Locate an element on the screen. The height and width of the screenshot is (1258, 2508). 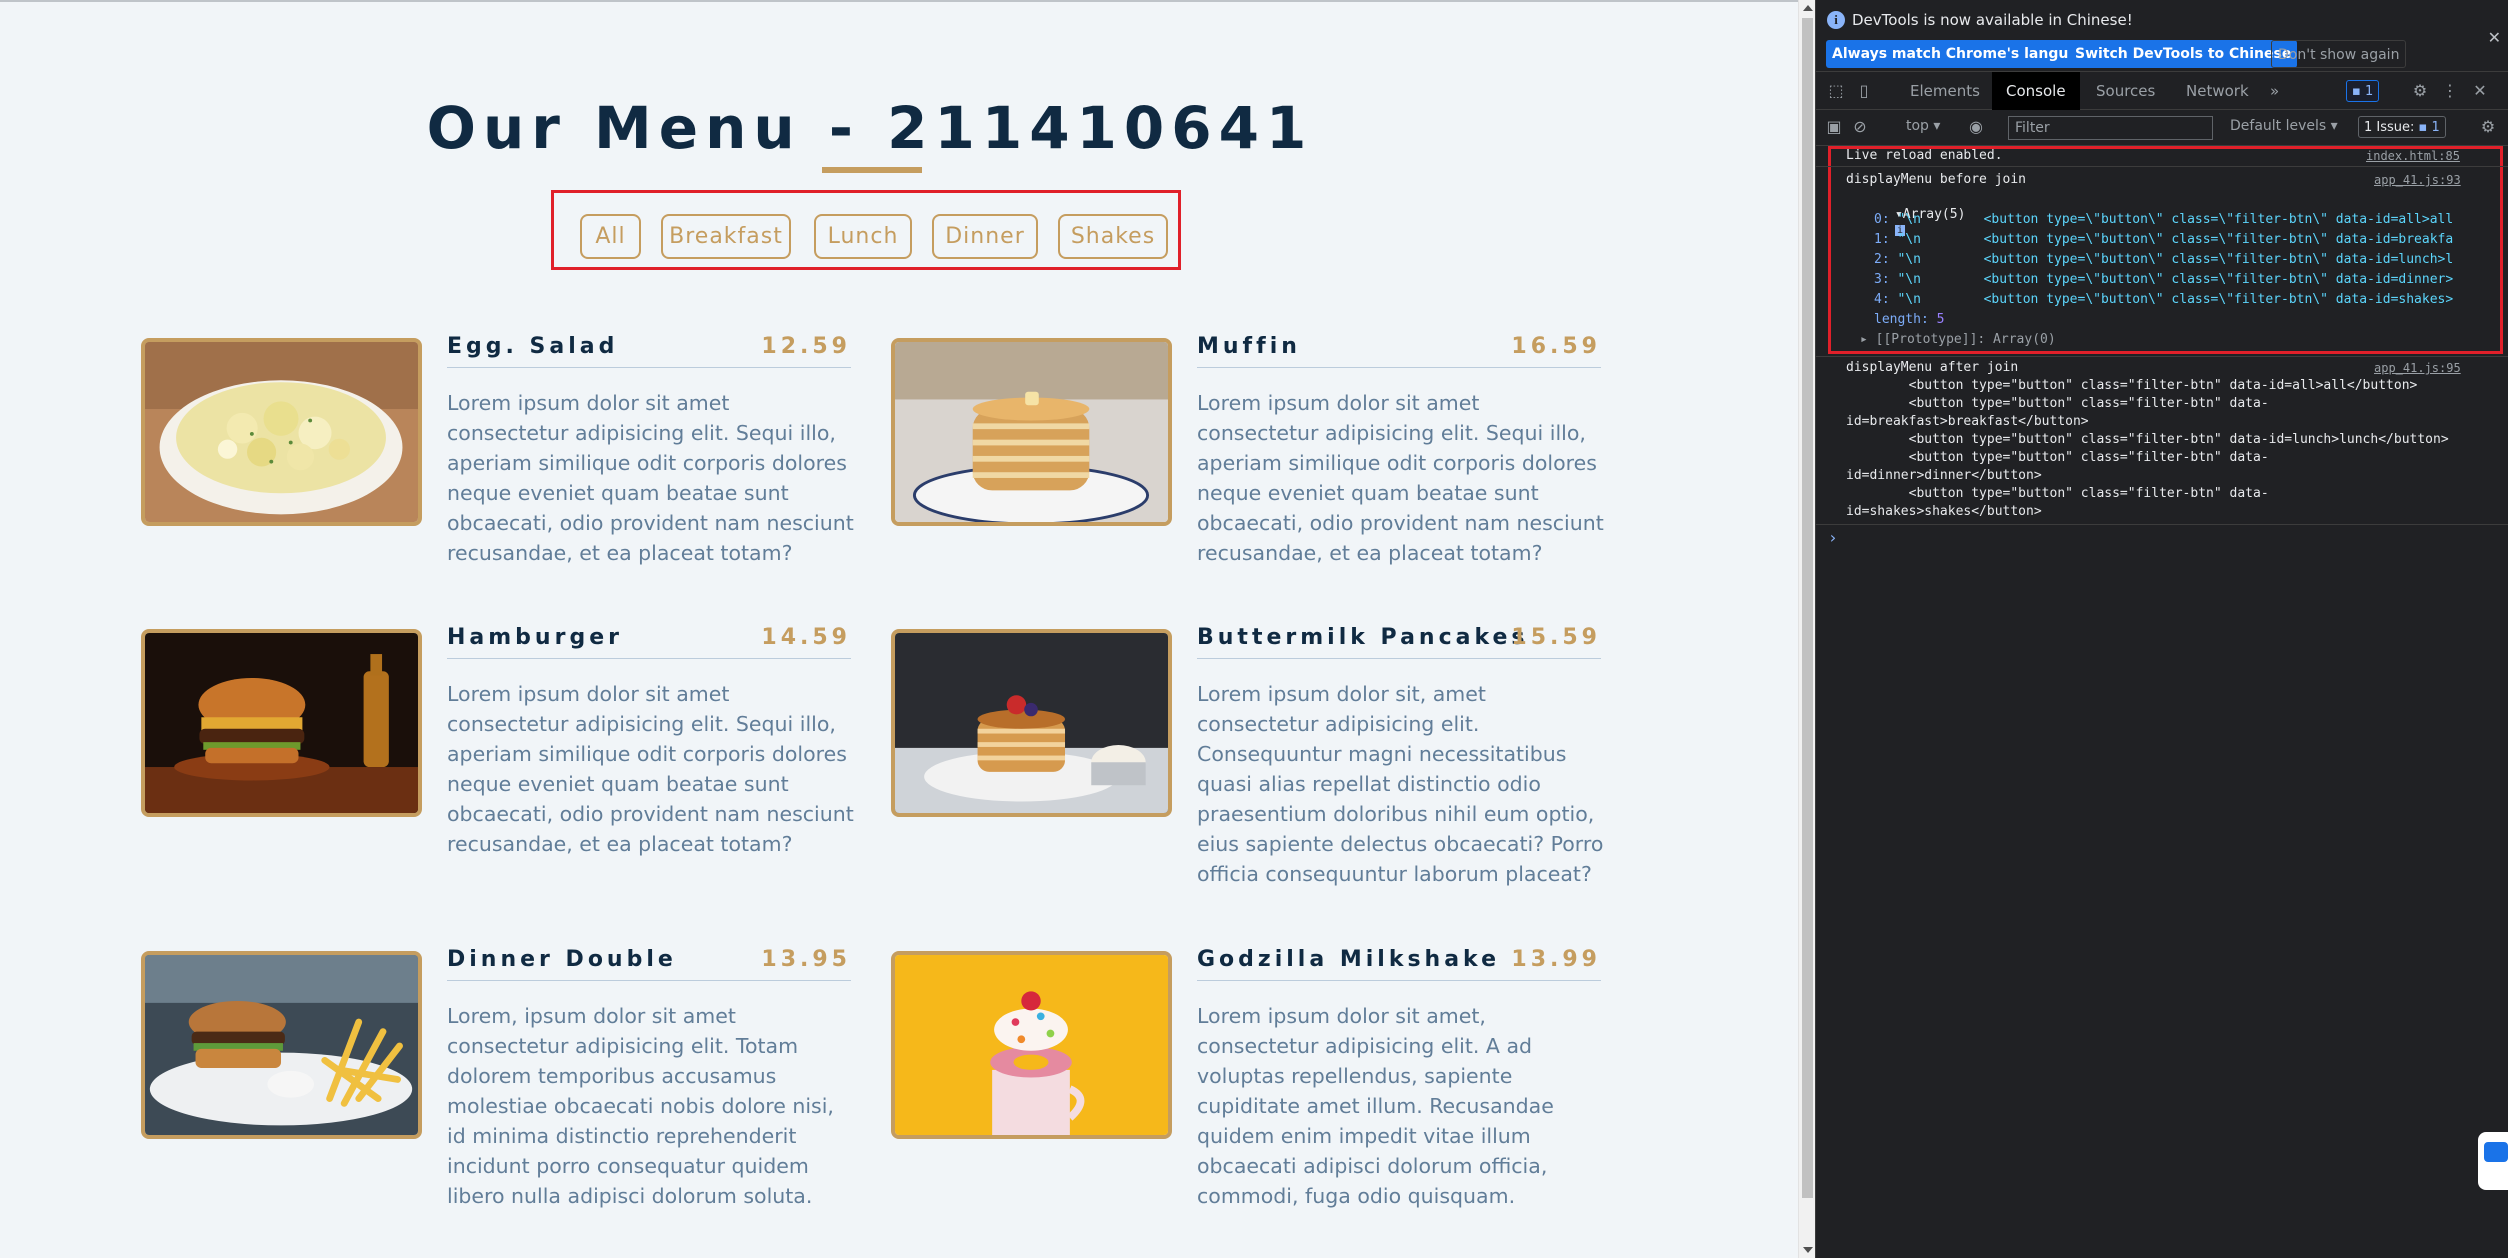
array-index: 0: is located at coordinates (1882, 219).